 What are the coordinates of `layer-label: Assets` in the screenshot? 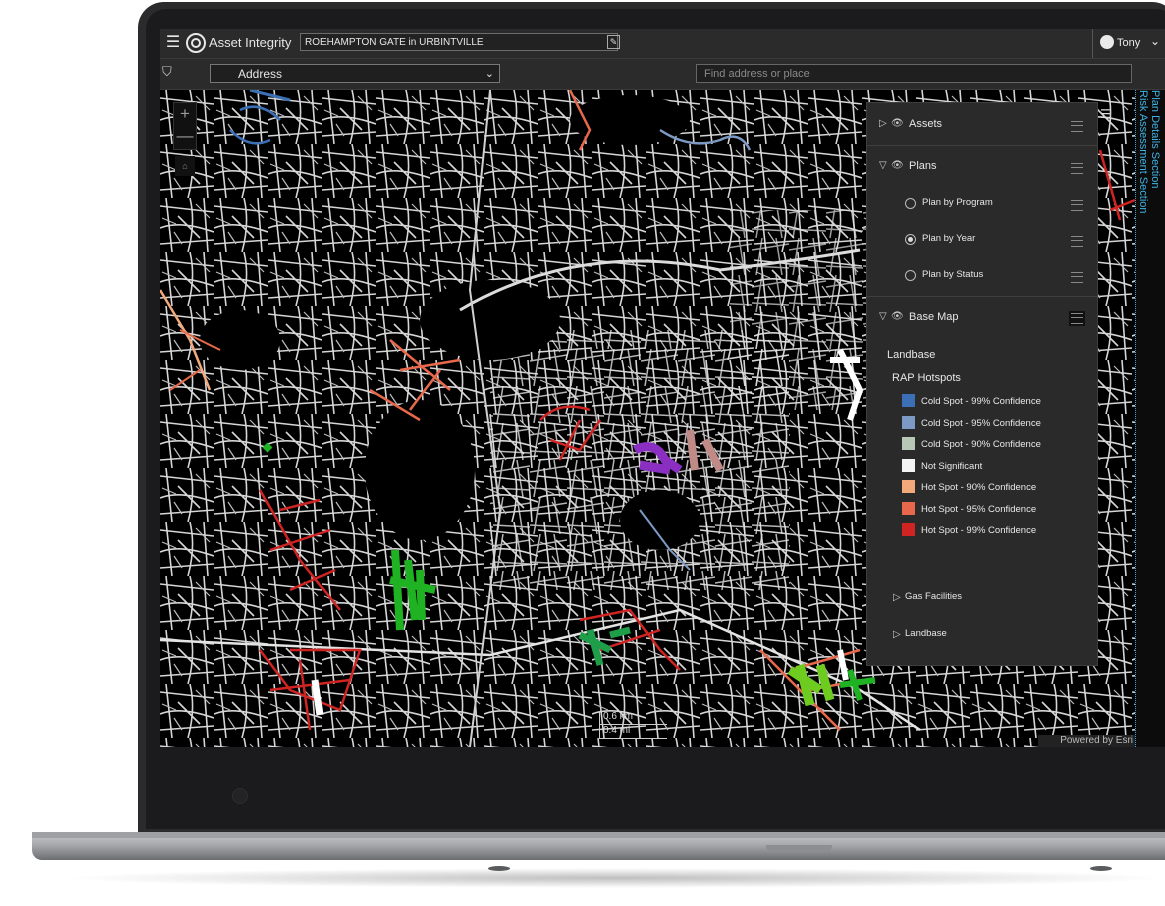 It's located at (926, 124).